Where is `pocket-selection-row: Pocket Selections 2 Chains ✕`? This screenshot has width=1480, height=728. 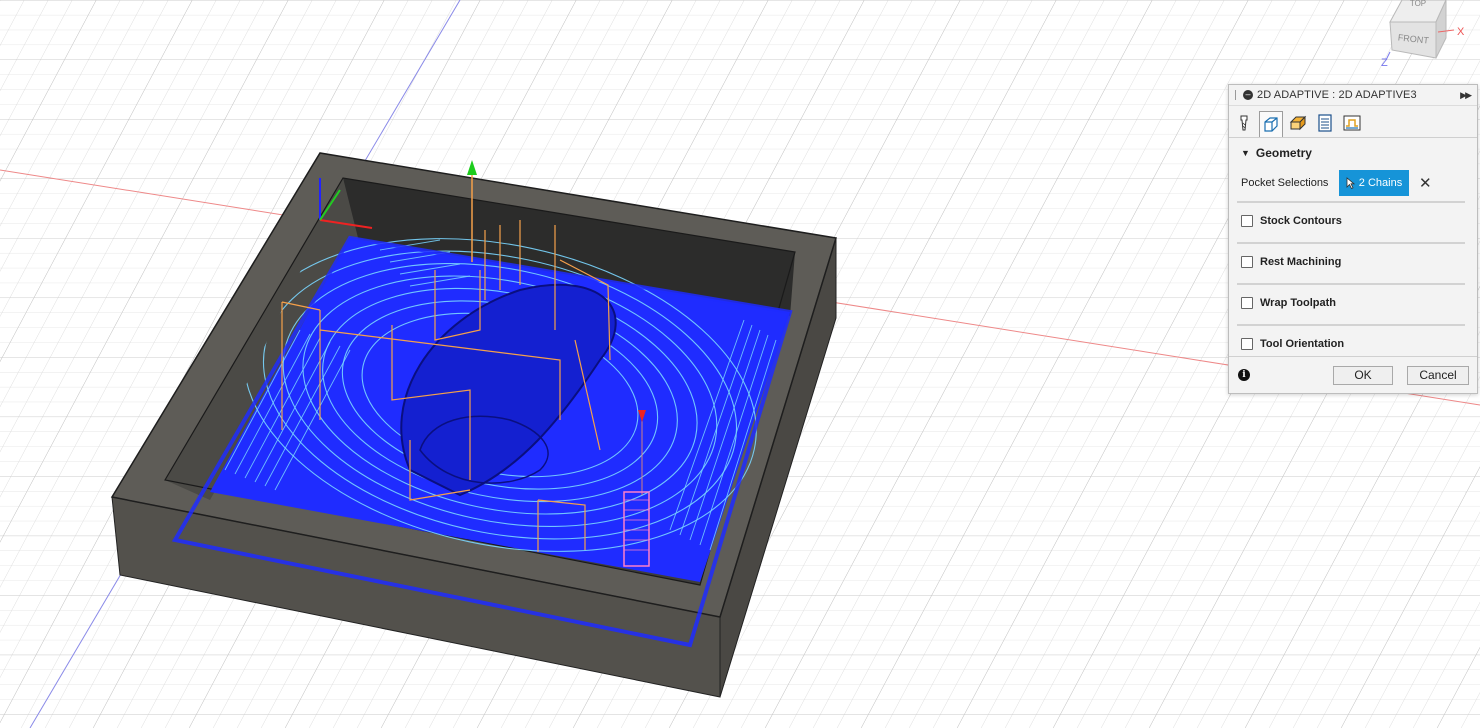
pocket-selection-row: Pocket Selections 2 Chains ✕ is located at coordinates (1353, 183).